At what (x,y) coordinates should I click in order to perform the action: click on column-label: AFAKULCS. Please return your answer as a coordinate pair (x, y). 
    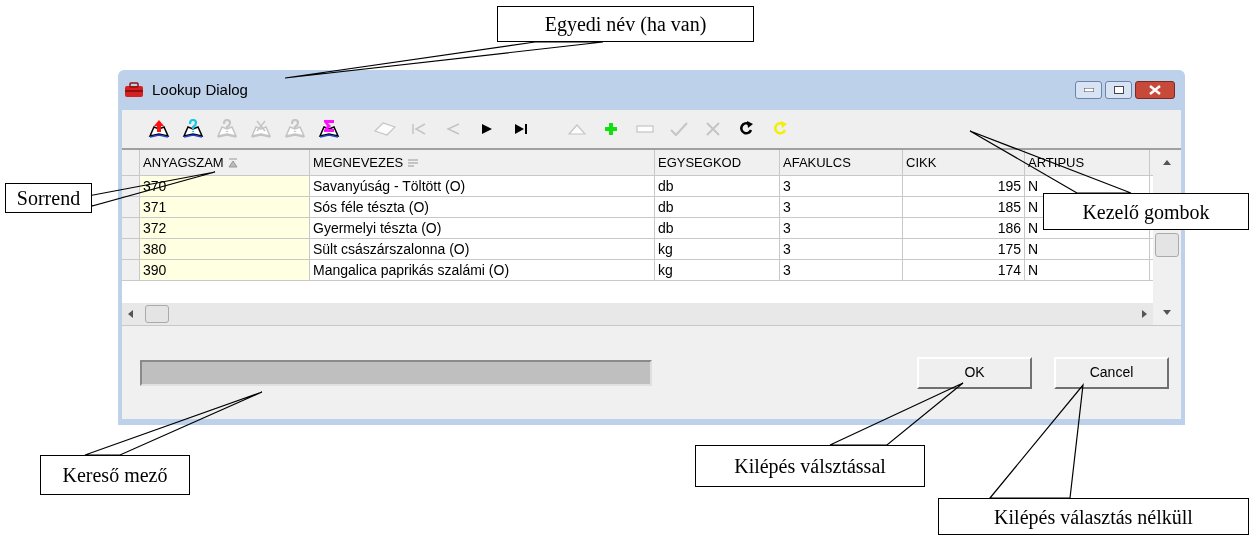
    Looking at the image, I should click on (817, 162).